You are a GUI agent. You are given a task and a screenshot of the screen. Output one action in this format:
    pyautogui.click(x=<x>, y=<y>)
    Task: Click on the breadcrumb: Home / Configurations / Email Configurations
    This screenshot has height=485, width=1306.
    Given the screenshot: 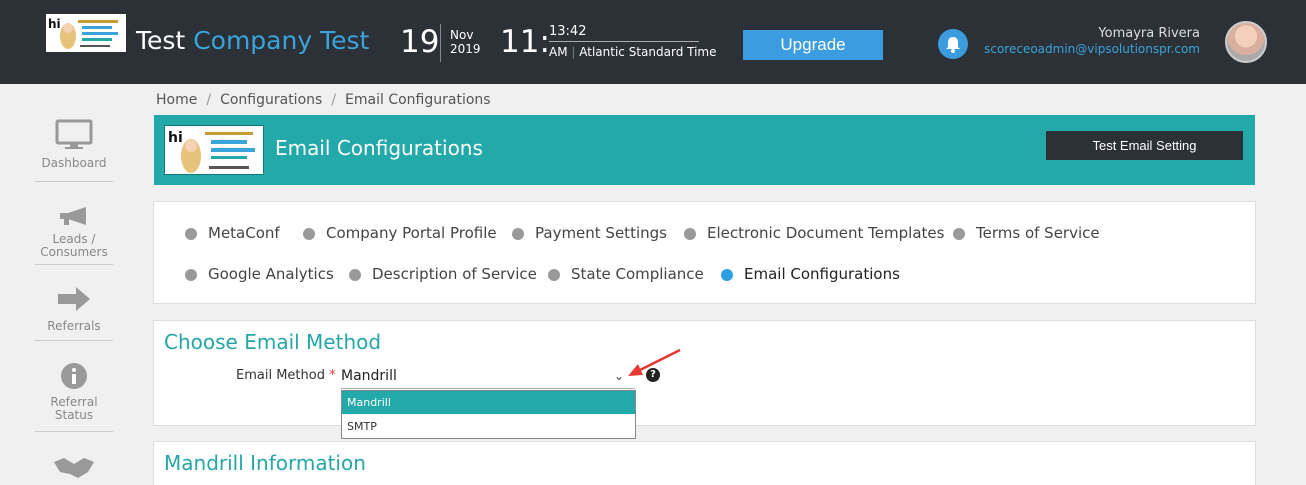 What is the action you would take?
    pyautogui.click(x=323, y=100)
    